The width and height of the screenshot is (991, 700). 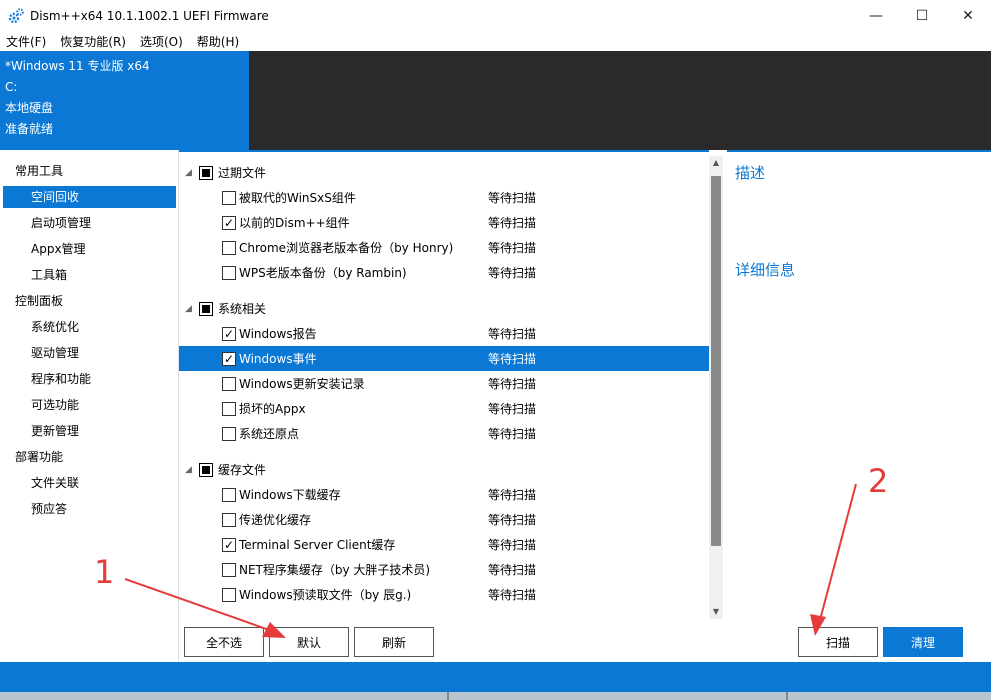 What do you see at coordinates (444, 197) in the screenshot?
I see `list-item: 被取代的WinSxS组件 等待扫描` at bounding box center [444, 197].